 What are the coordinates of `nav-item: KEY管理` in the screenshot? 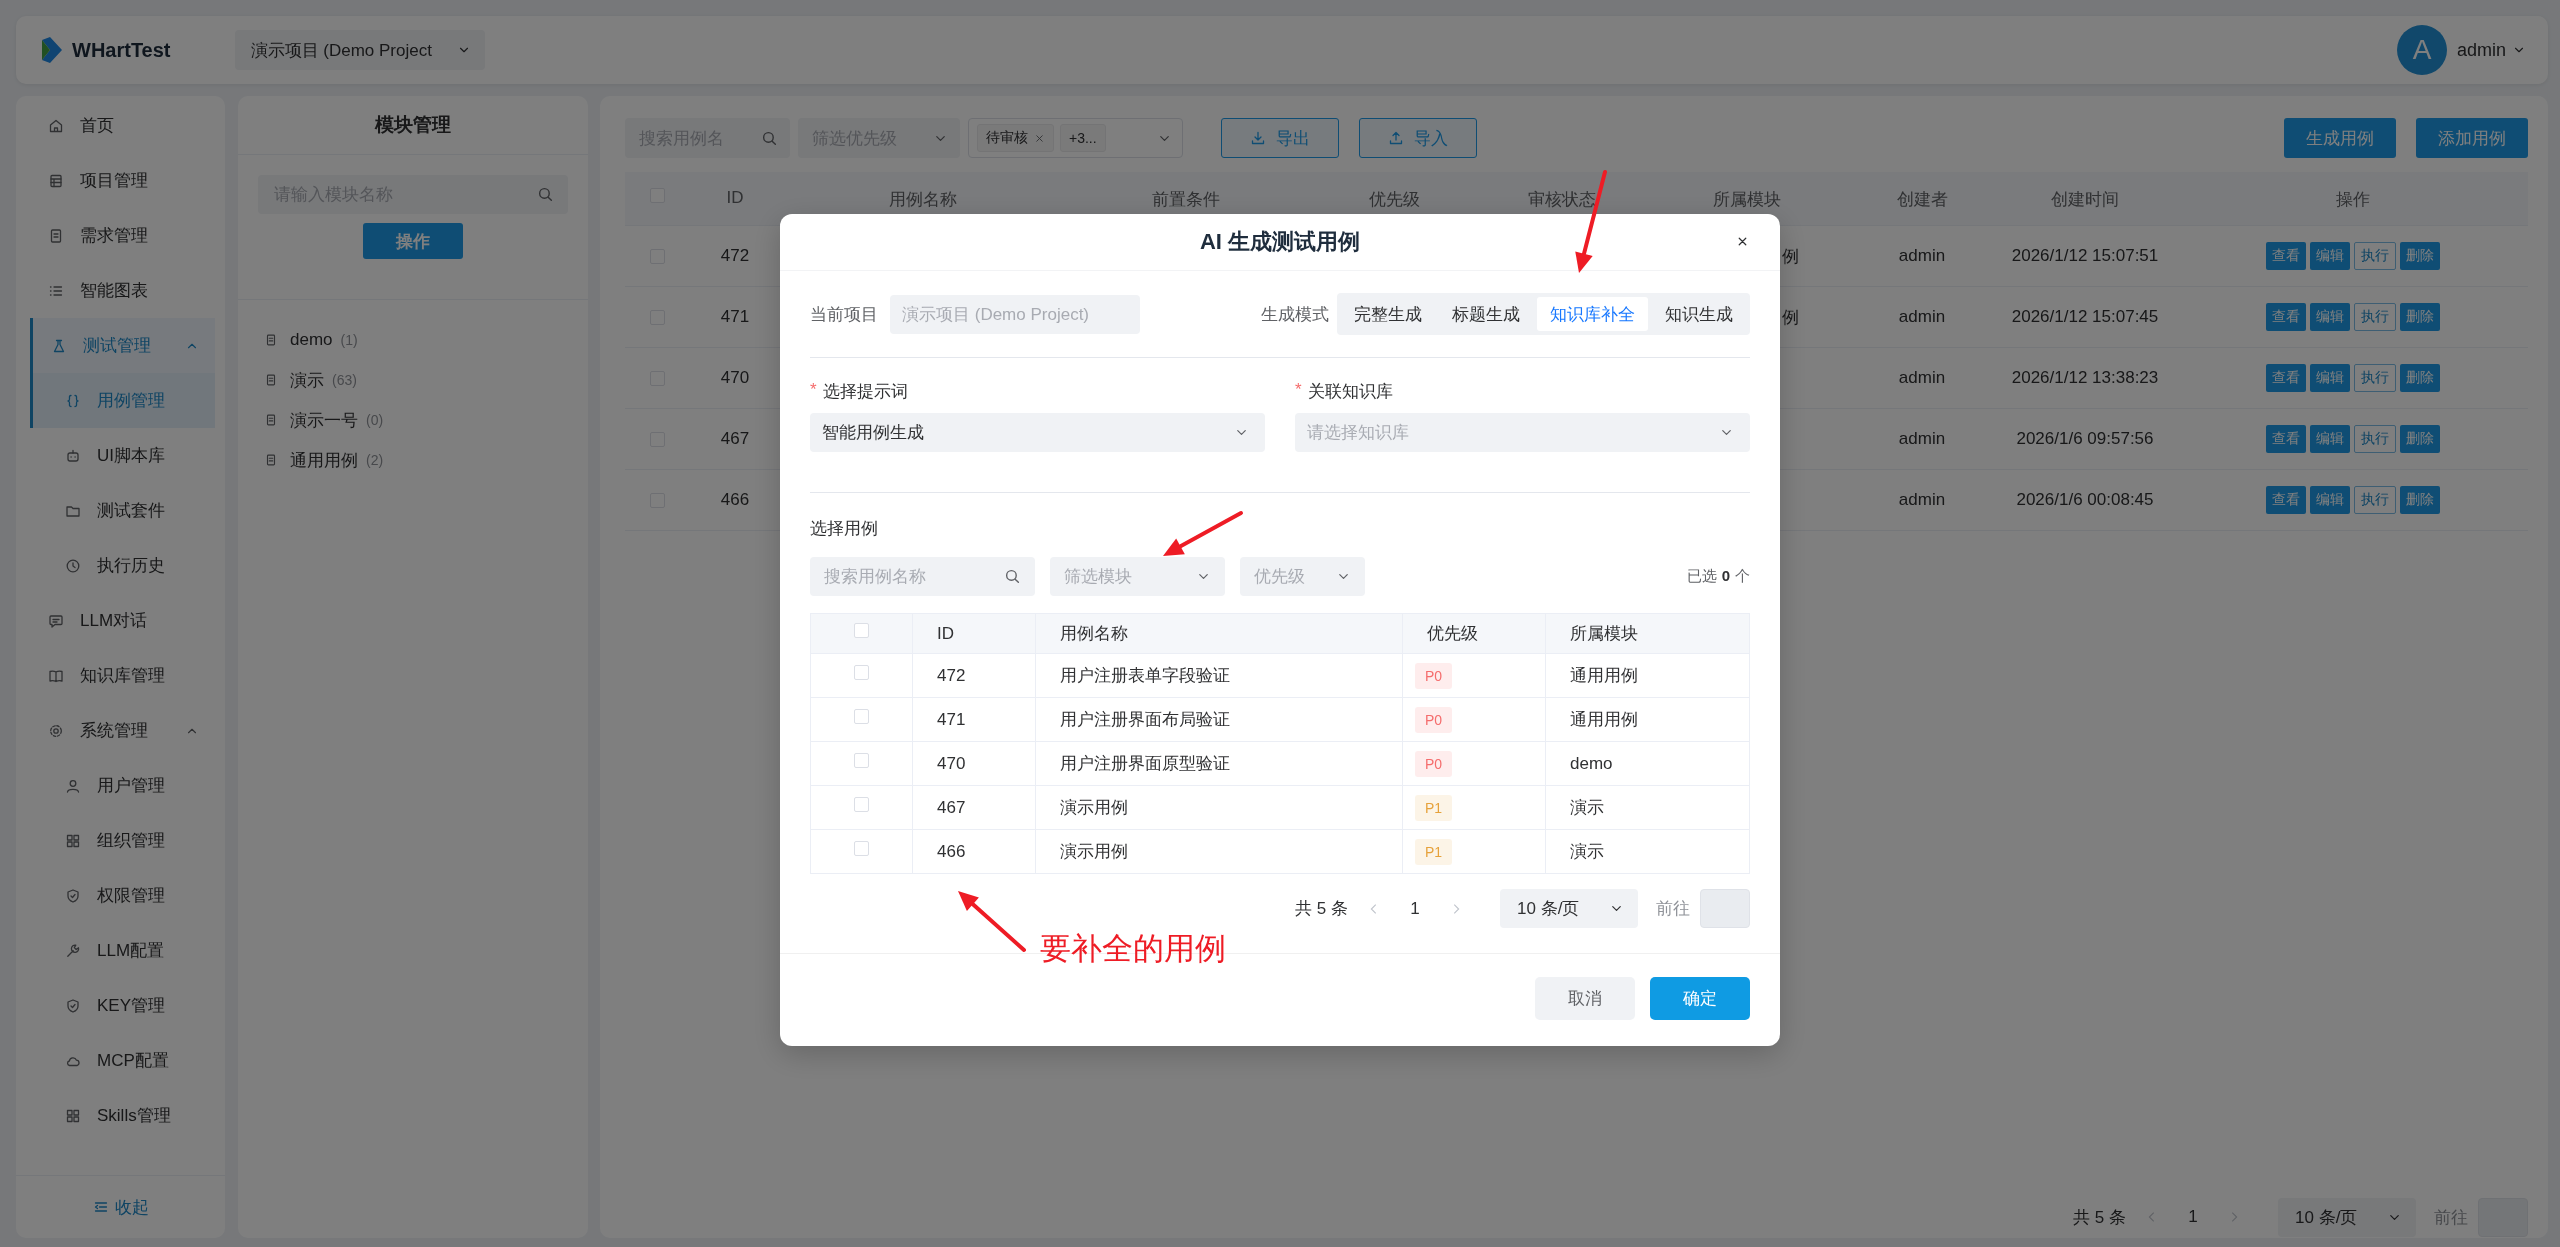 It's located at (119, 1005).